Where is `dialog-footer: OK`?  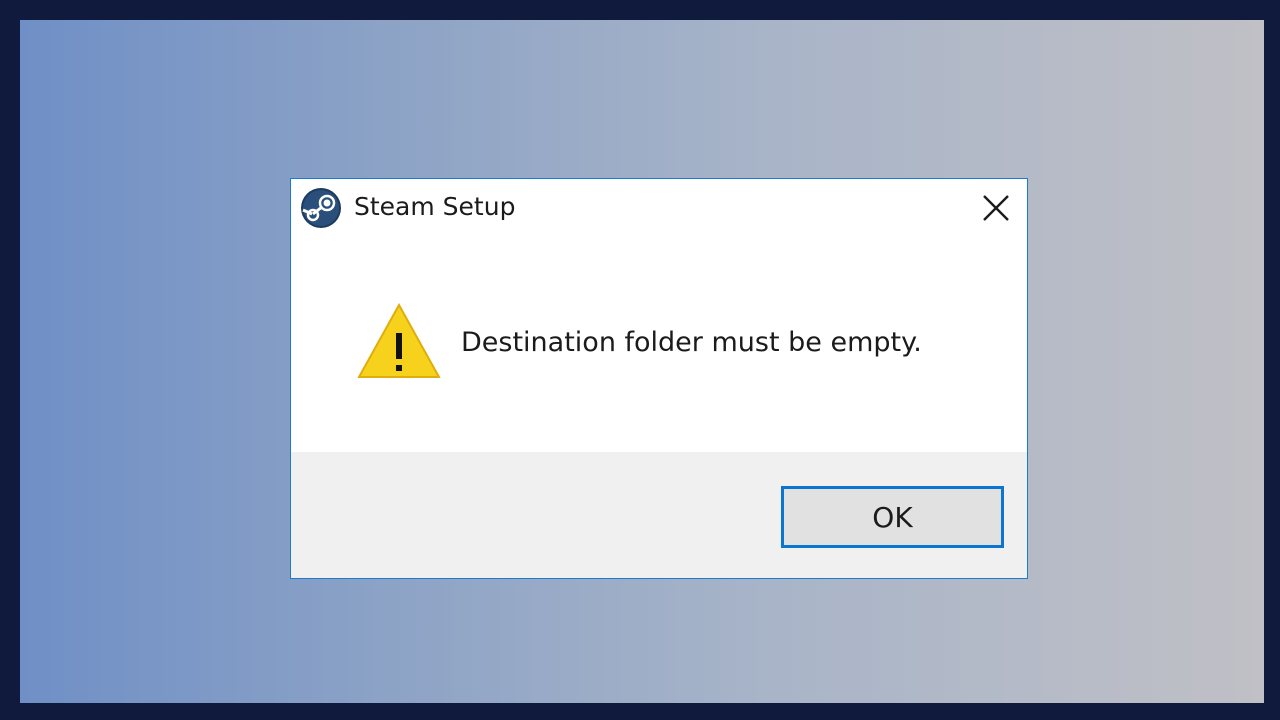 dialog-footer: OK is located at coordinates (659, 515).